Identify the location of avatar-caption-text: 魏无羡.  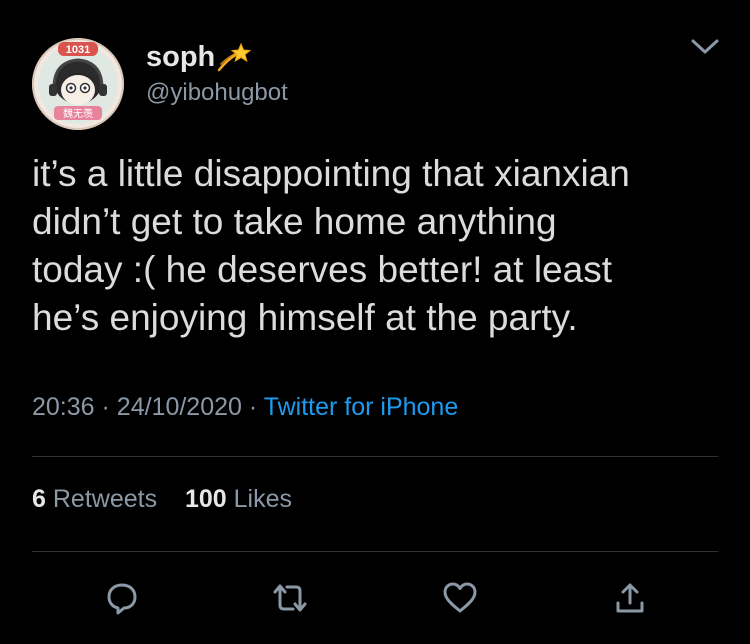
(78, 113).